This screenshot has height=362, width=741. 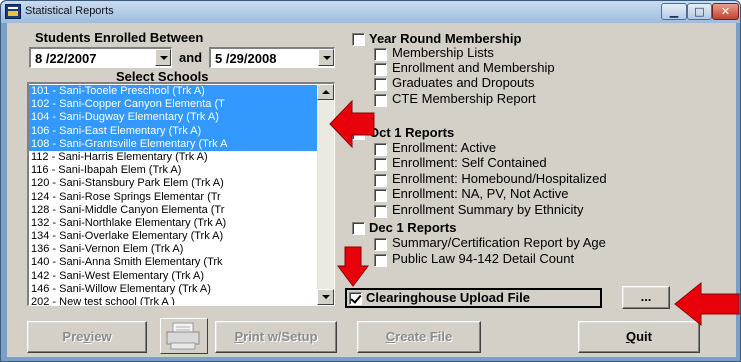 What do you see at coordinates (445, 38) in the screenshot?
I see `year-round-label: Year Round Membership` at bounding box center [445, 38].